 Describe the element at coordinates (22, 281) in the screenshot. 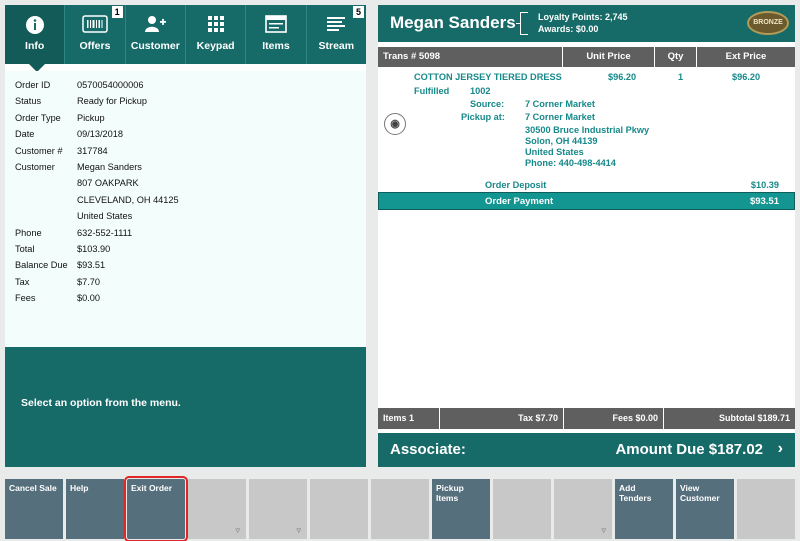

I see `detail-label: Tax` at that location.